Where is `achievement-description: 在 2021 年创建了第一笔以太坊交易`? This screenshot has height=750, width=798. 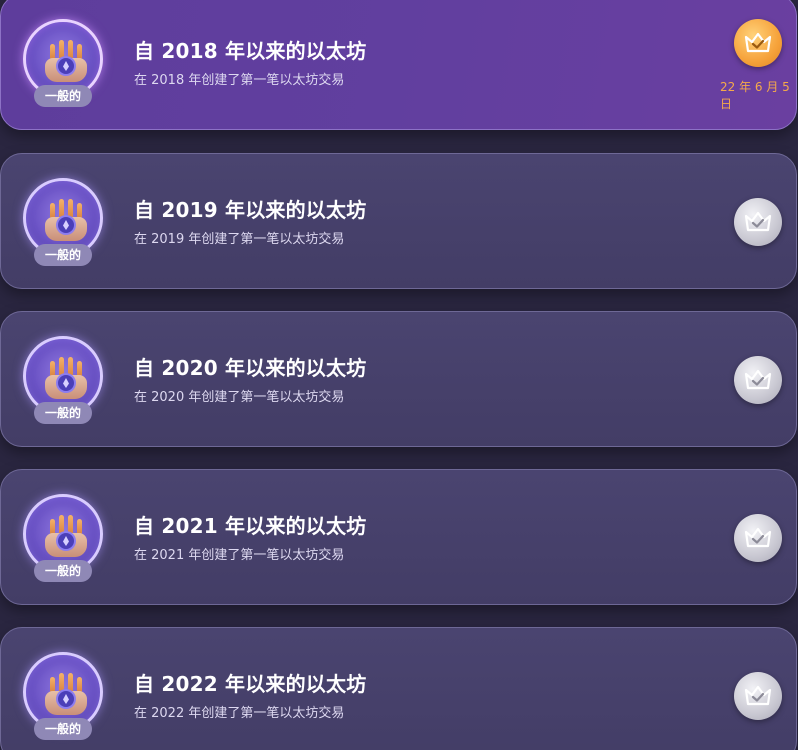 achievement-description: 在 2021 年创建了第一笔以太坊交易 is located at coordinates (239, 555).